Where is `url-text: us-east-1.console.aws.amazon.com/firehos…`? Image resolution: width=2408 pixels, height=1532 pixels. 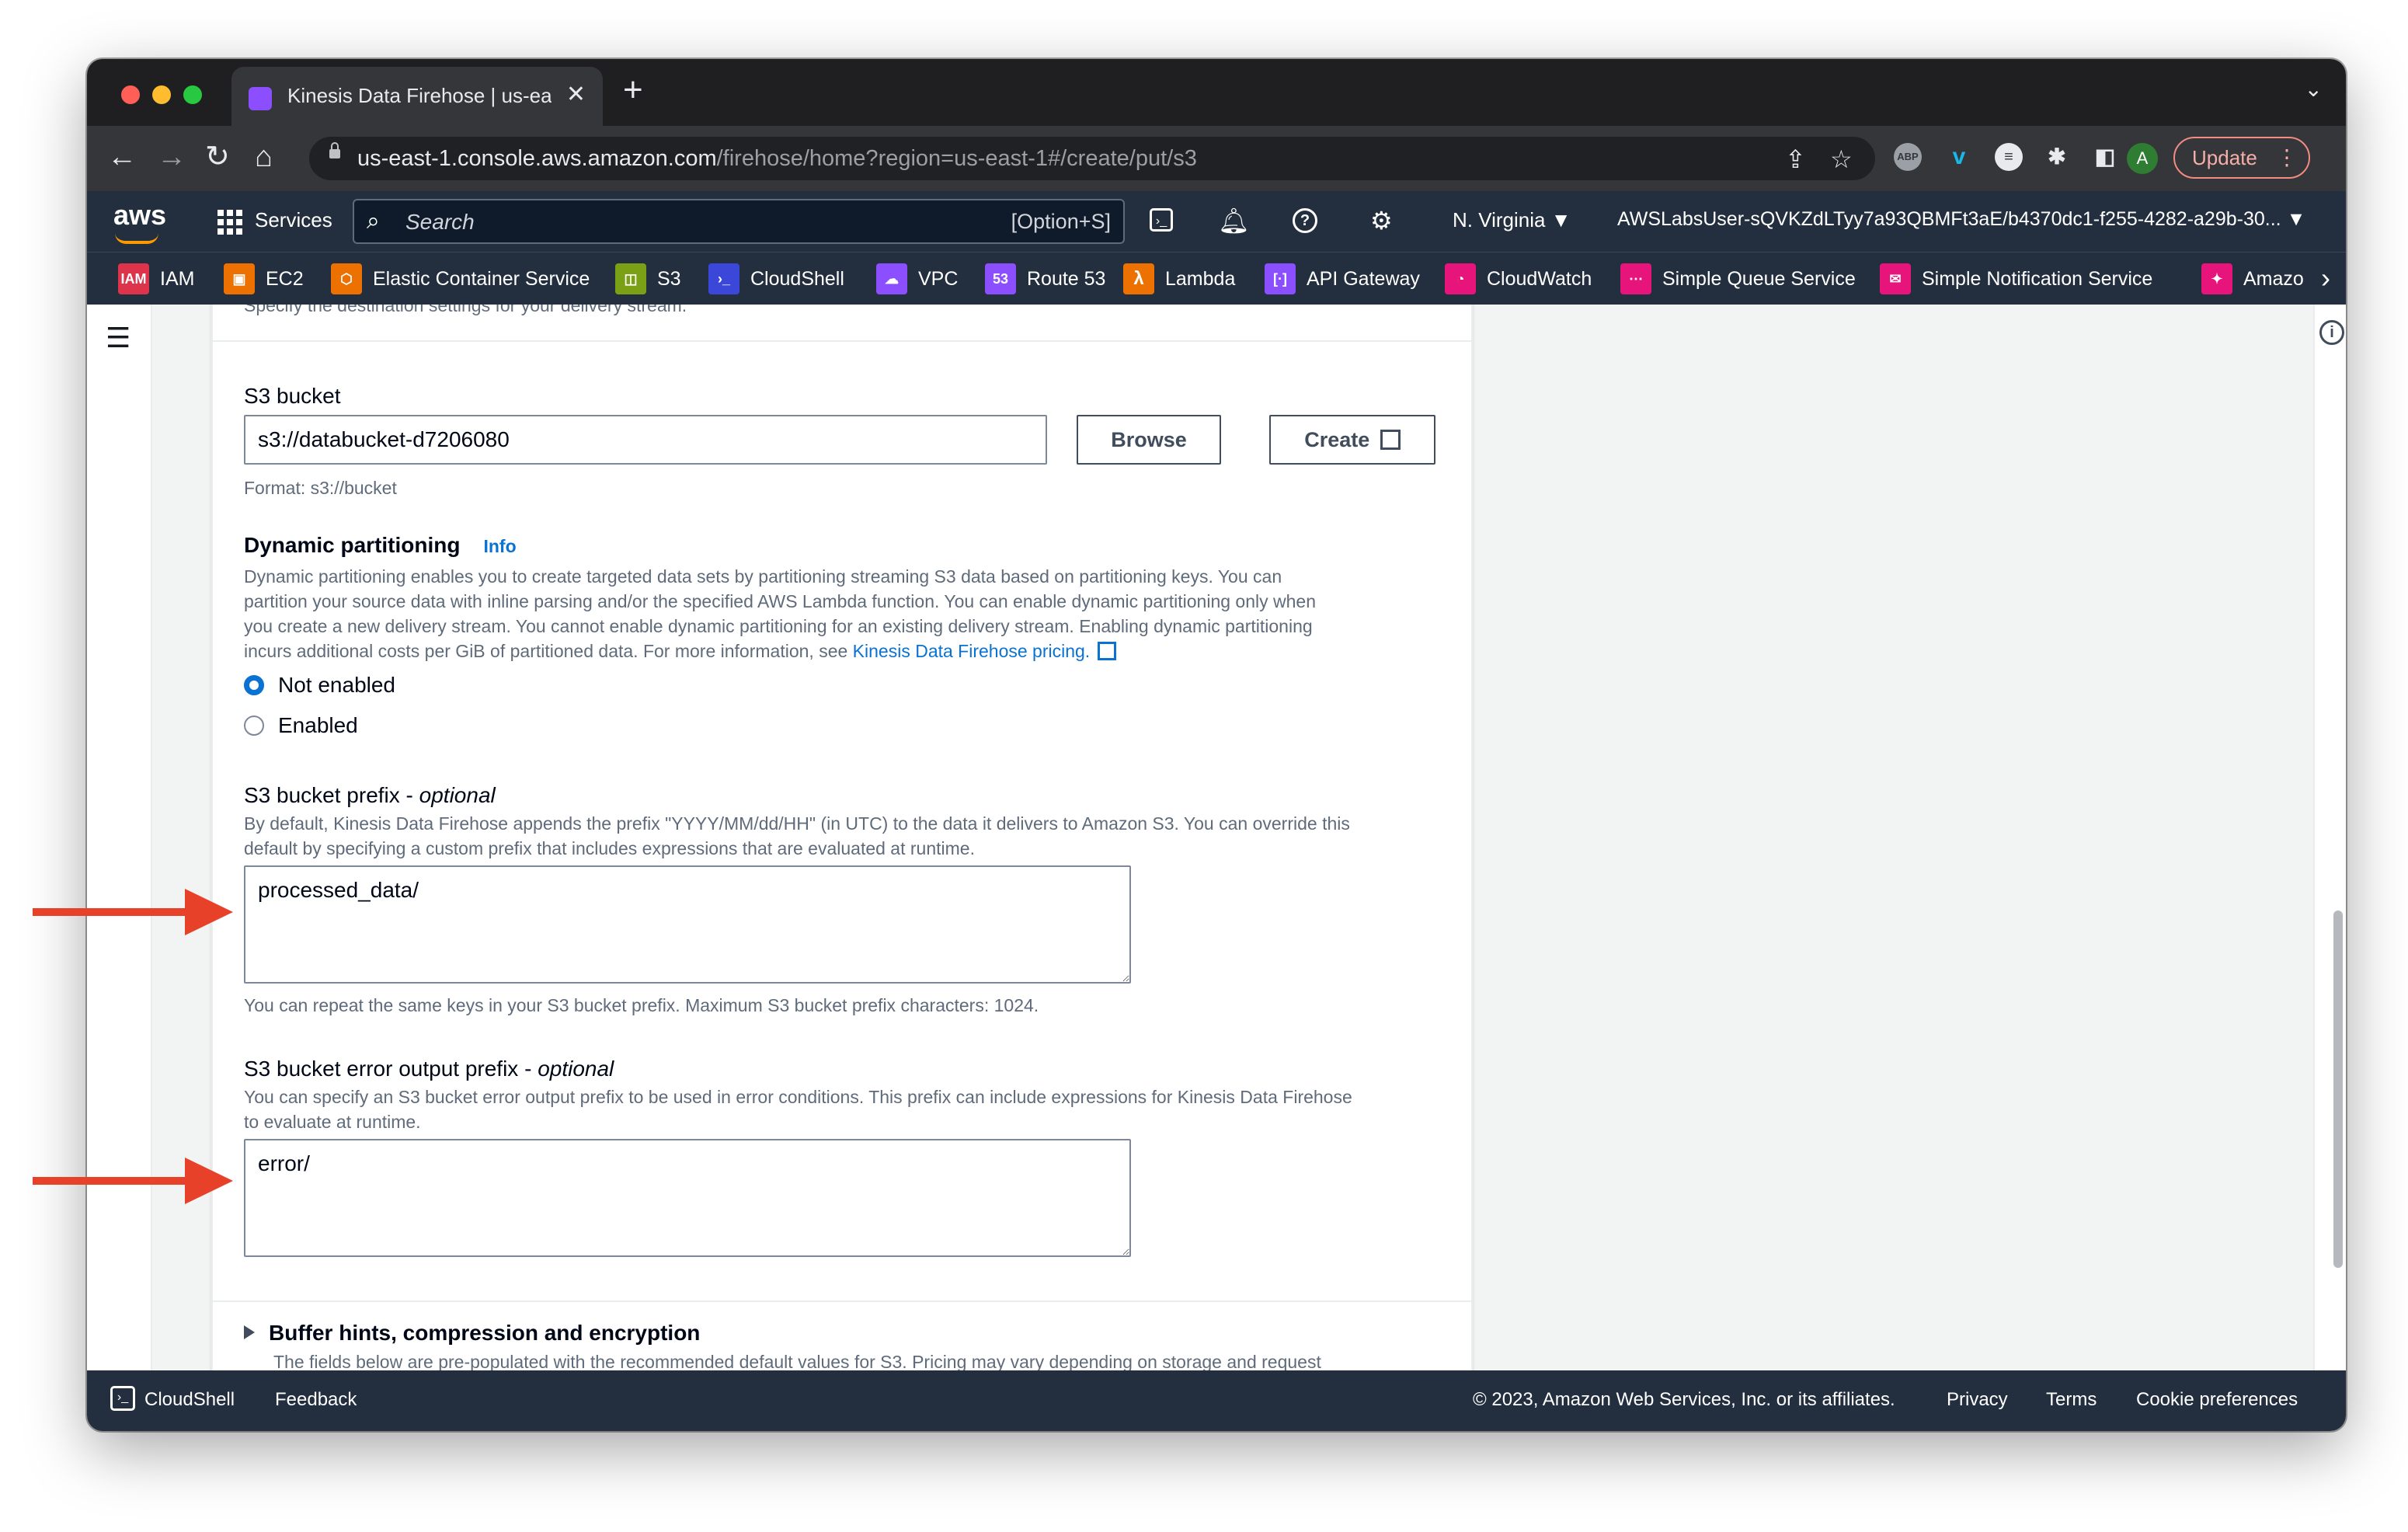
url-text: us-east-1.console.aws.amazon.com/firehos… is located at coordinates (777, 159).